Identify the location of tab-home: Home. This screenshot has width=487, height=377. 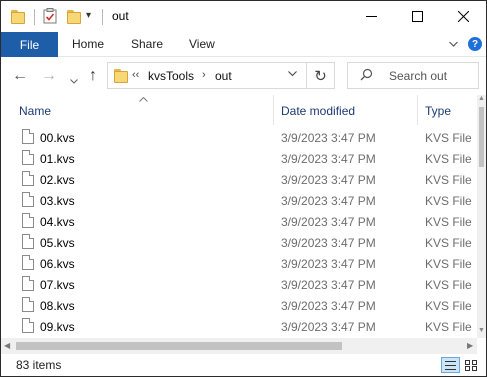
(88, 44).